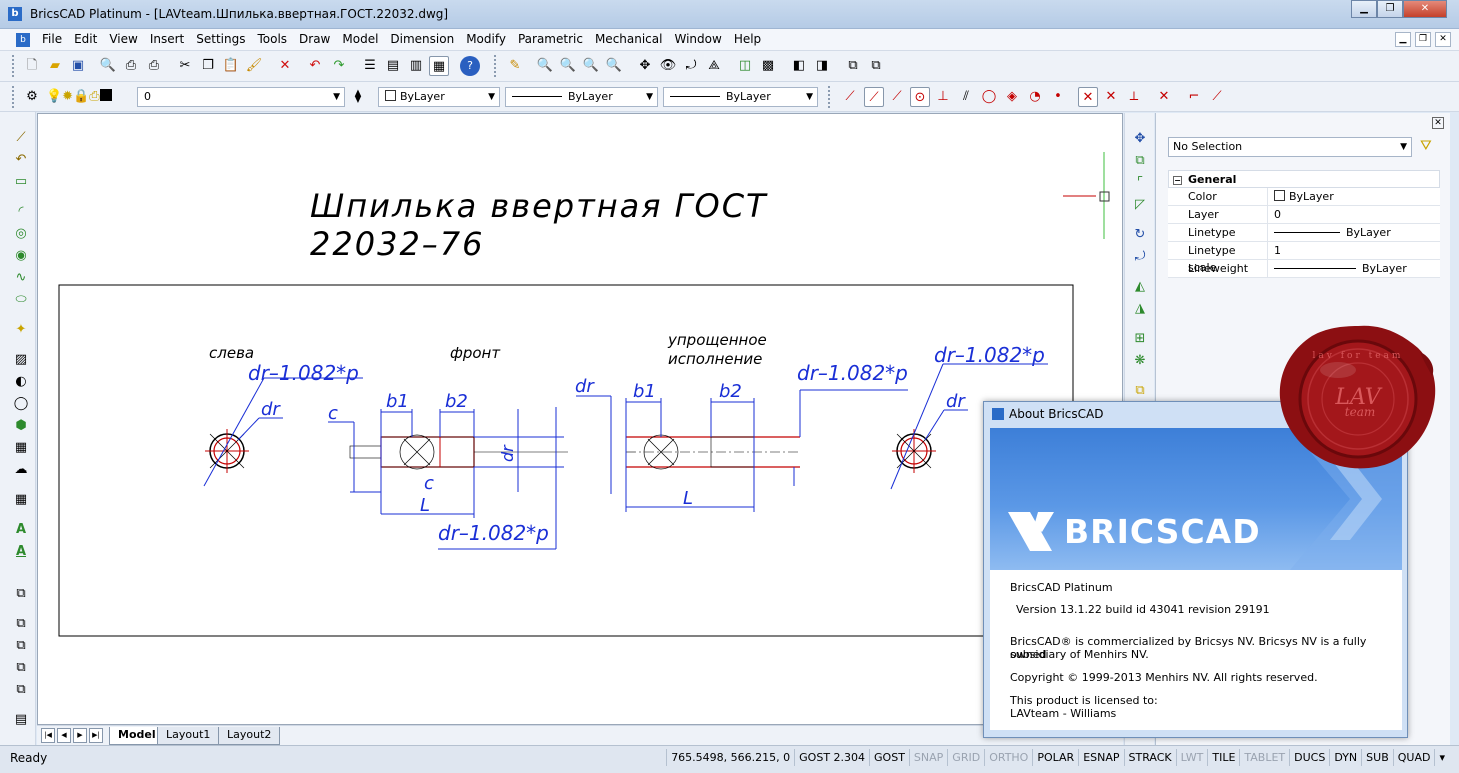 Image resolution: width=1459 pixels, height=773 pixels. I want to click on snap-perpendicular-icon: ⊥, so click(943, 97).